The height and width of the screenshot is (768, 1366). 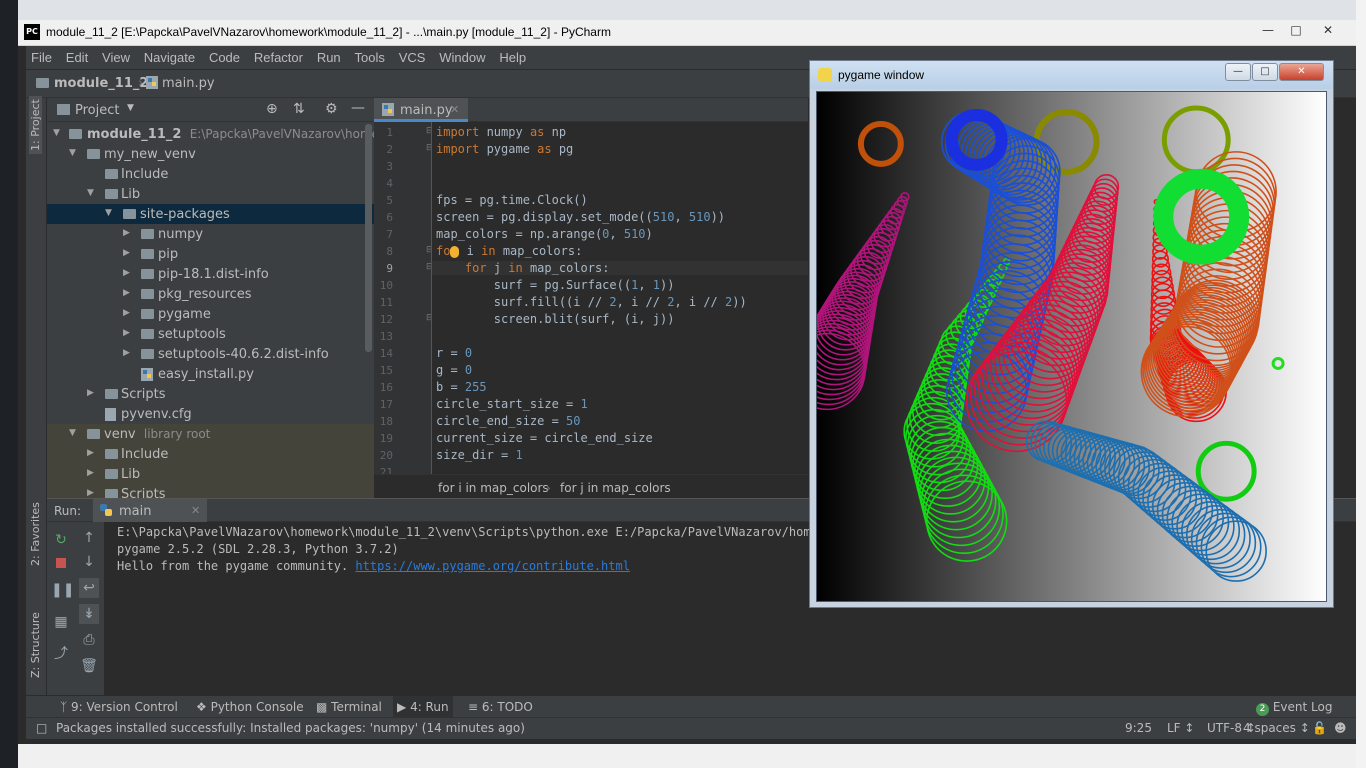 I want to click on stop-icon, so click(x=61, y=564).